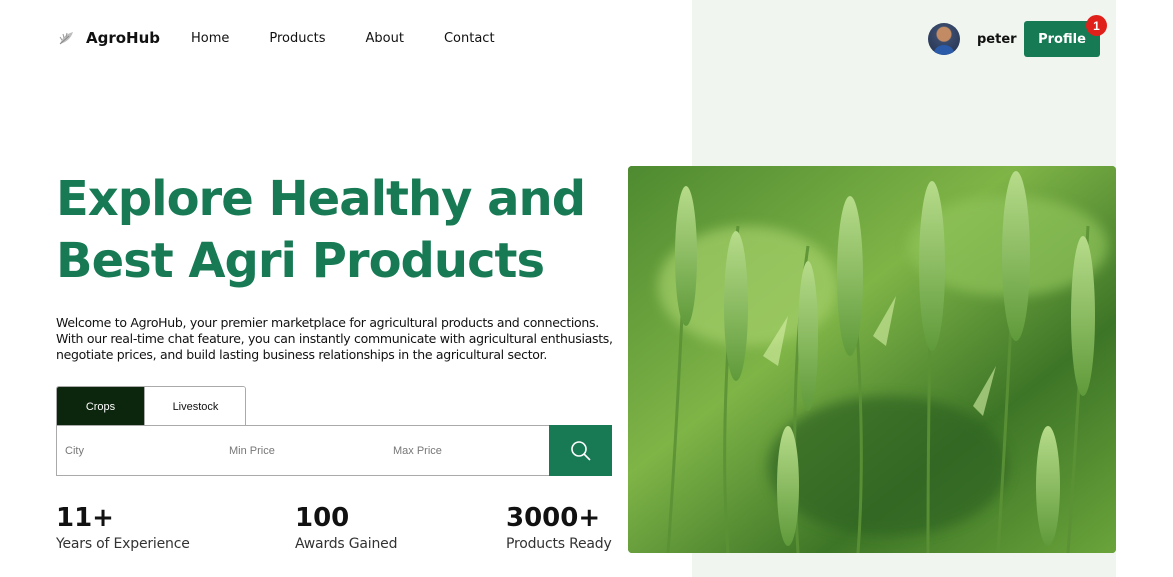 Image resolution: width=1173 pixels, height=577 pixels. Describe the element at coordinates (322, 518) in the screenshot. I see `stat-value: 100` at that location.